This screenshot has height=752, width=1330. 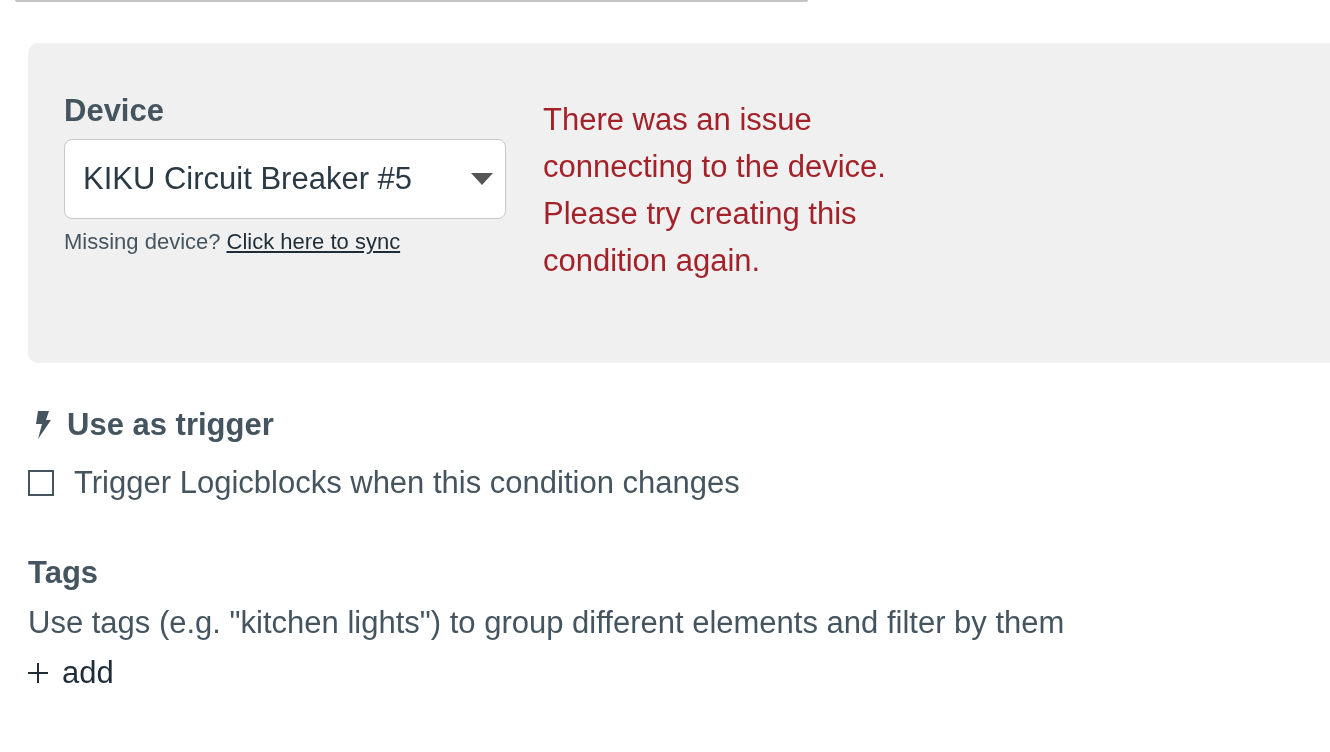 I want to click on device-select: KIKU Circuit Breaker #5, so click(x=285, y=179).